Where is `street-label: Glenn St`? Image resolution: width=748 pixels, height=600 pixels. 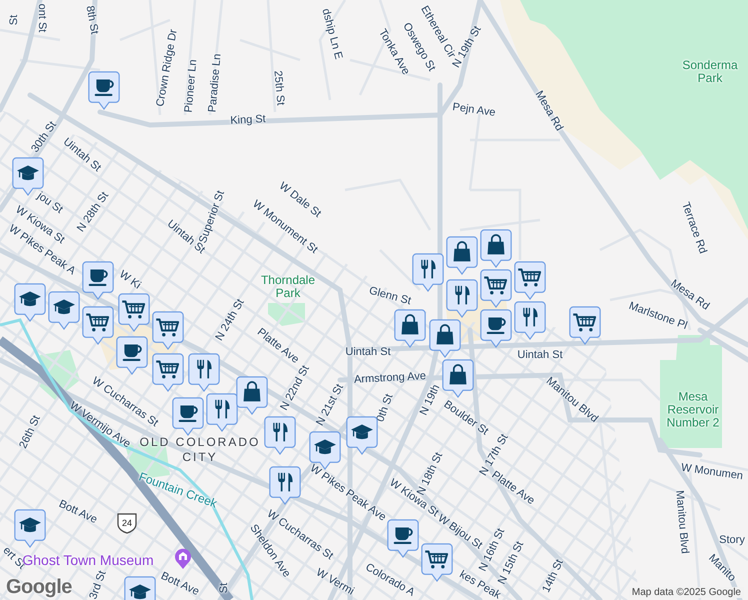
street-label: Glenn St is located at coordinates (390, 296).